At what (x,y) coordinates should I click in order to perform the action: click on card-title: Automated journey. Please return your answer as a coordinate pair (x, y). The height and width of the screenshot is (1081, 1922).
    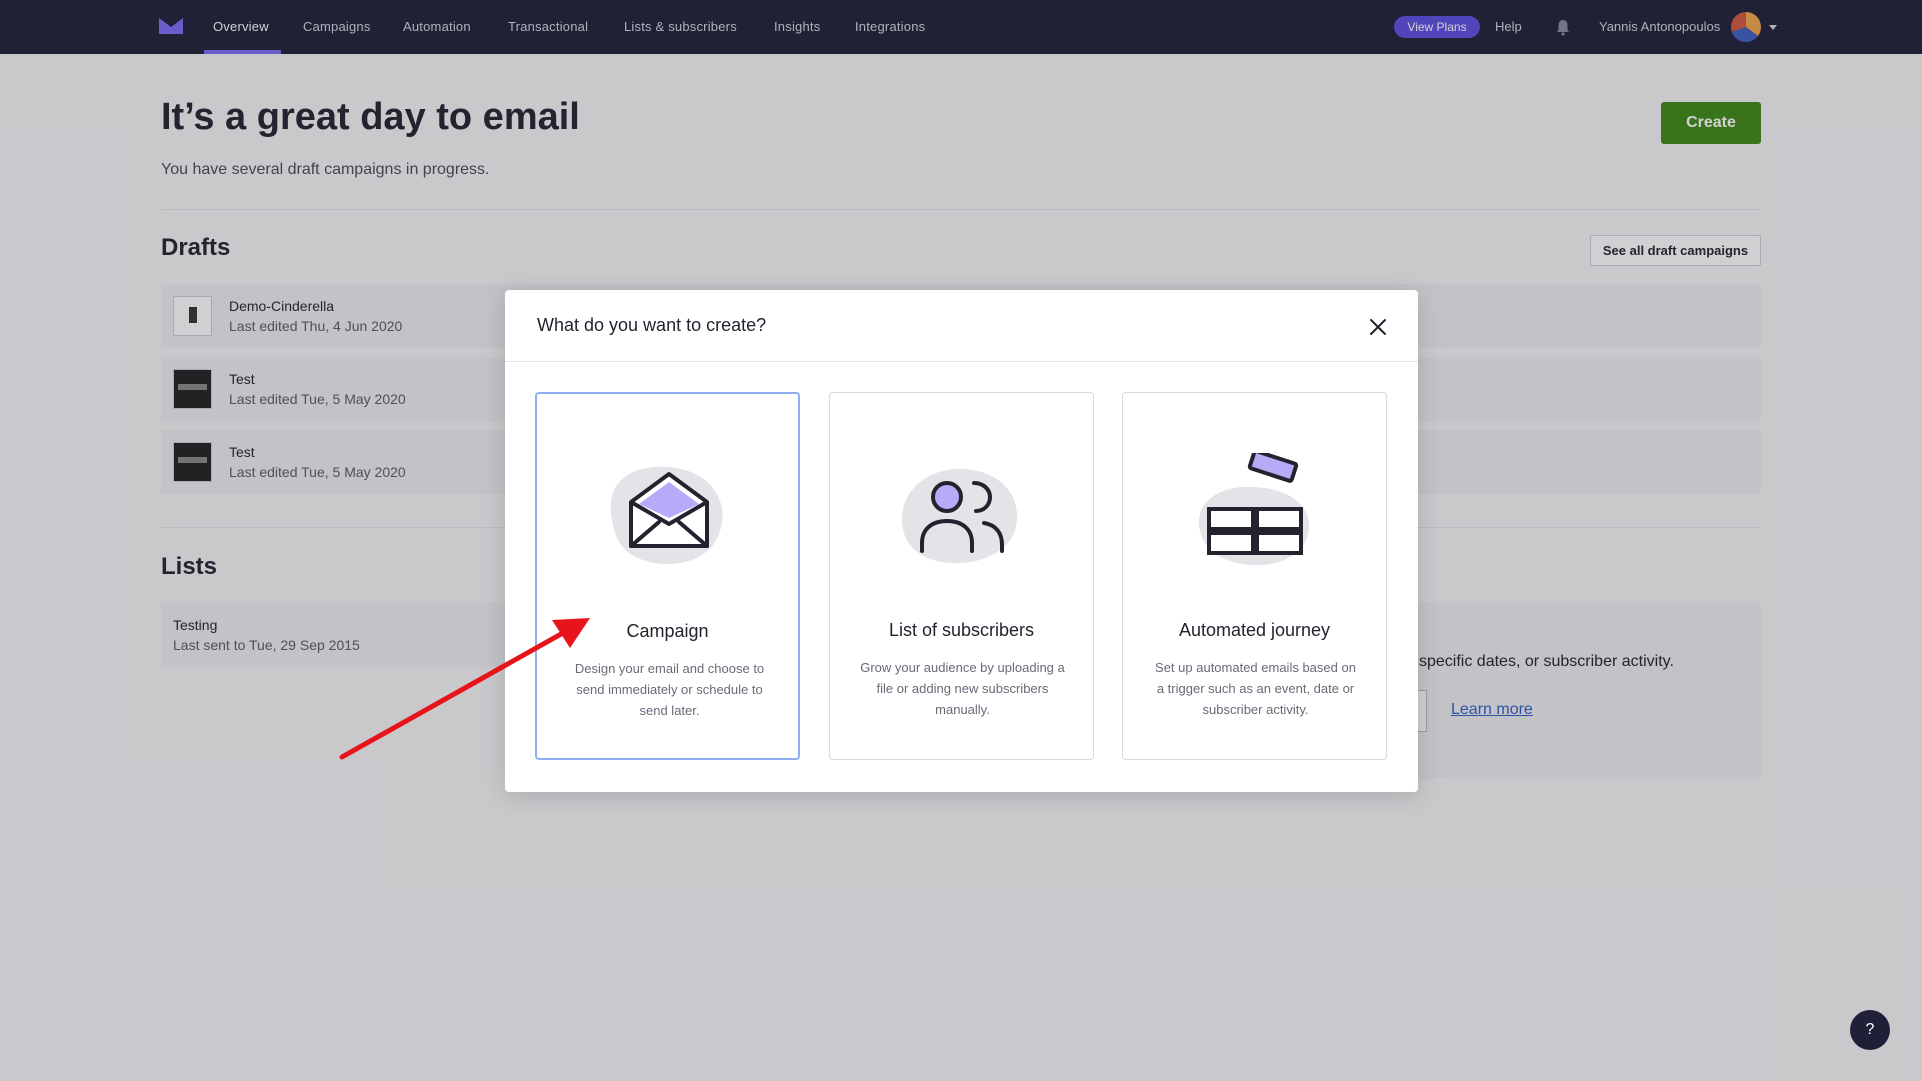
    Looking at the image, I should click on (1254, 630).